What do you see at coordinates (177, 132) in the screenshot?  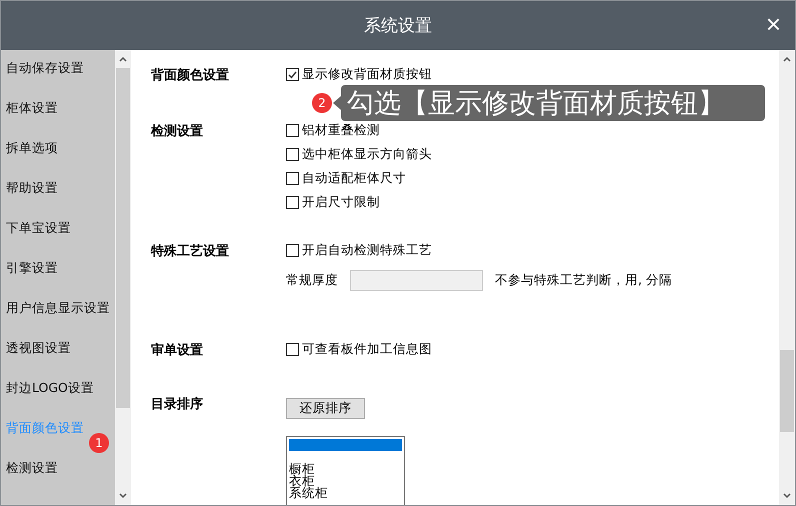 I see `section-title: 检测设置` at bounding box center [177, 132].